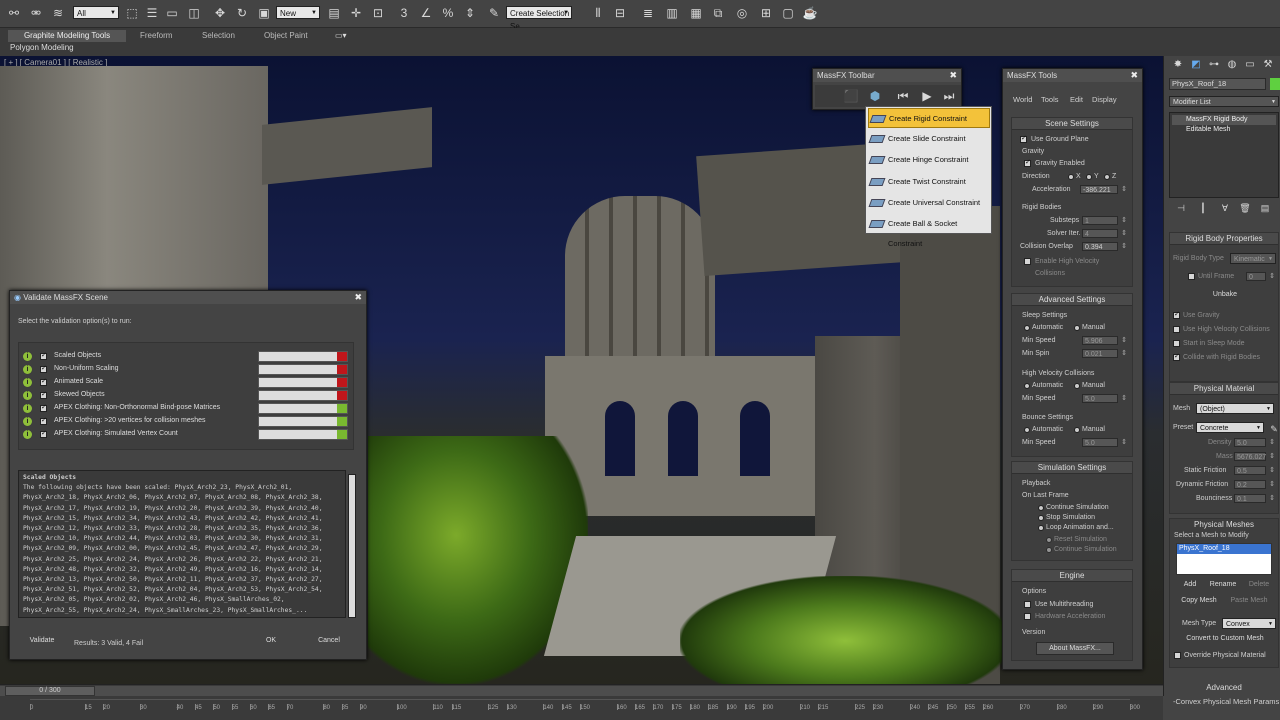 This screenshot has height=720, width=1280. Describe the element at coordinates (1176, 314) in the screenshot. I see `use-gravity-checkbox` at that location.